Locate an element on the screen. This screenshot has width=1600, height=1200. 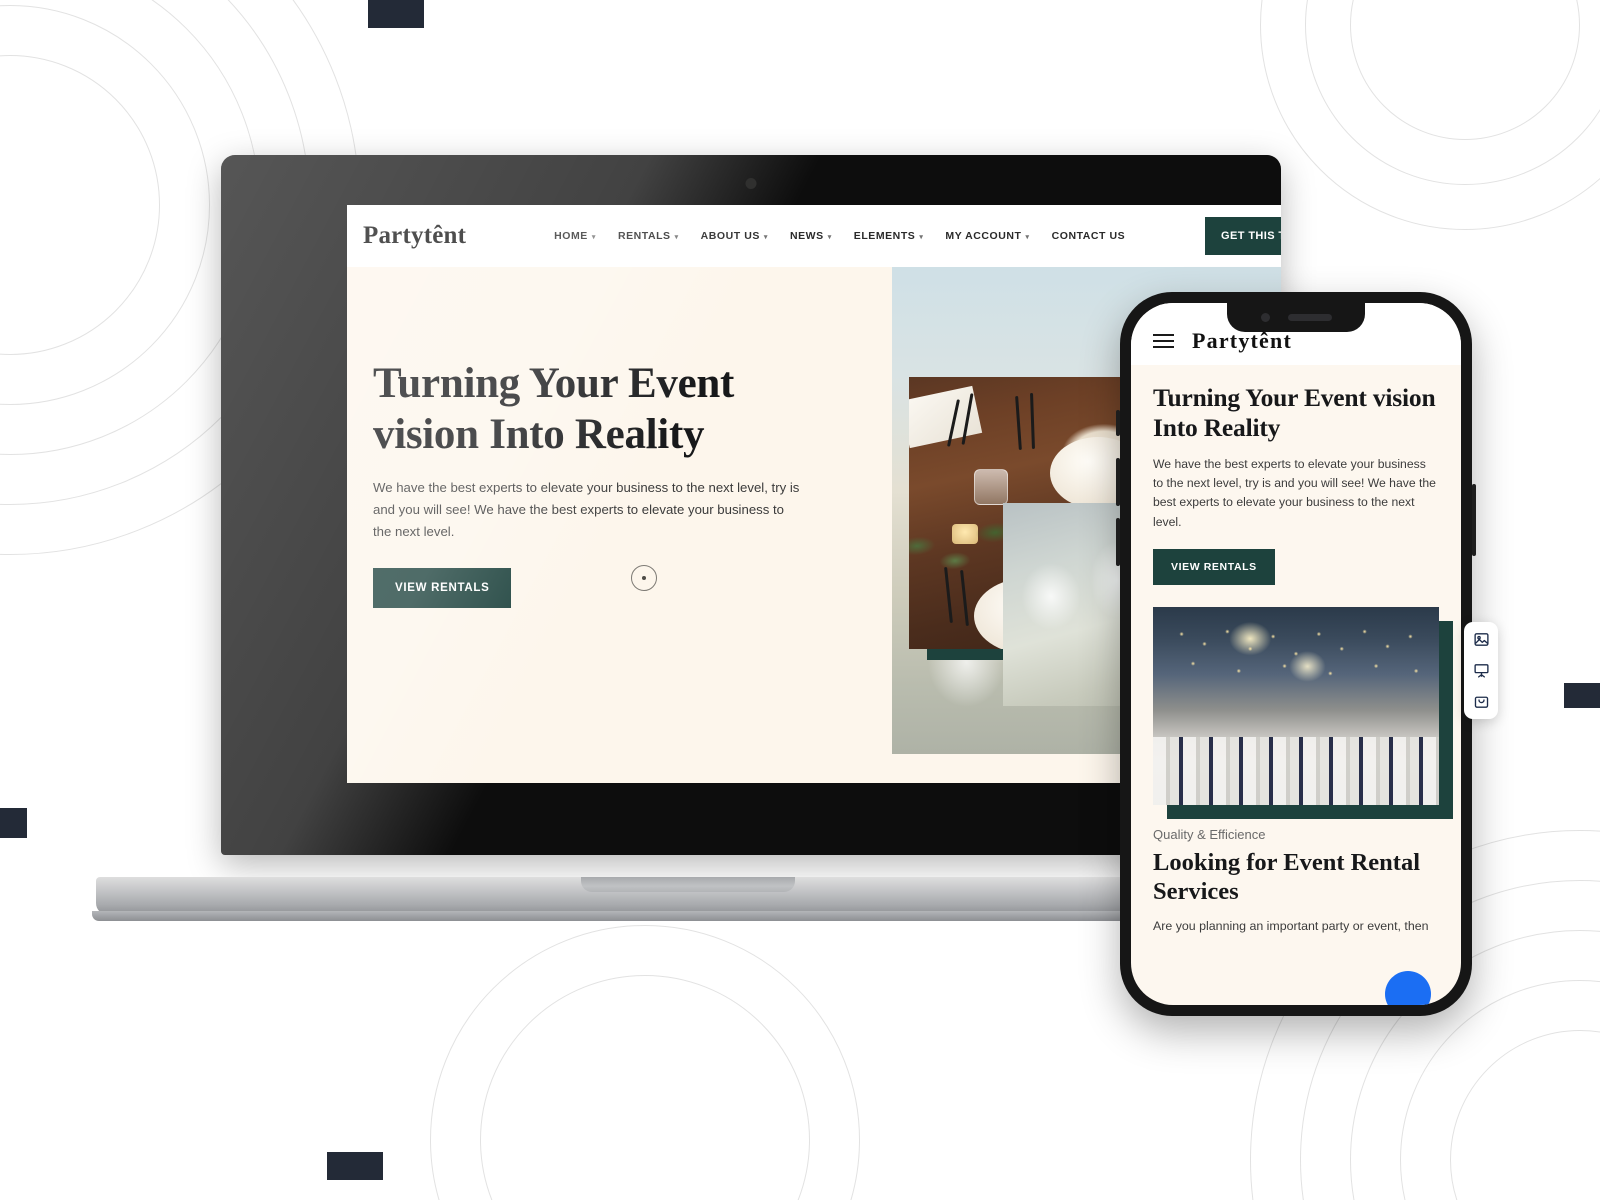
front-camera-icon is located at coordinates (1265, 317).